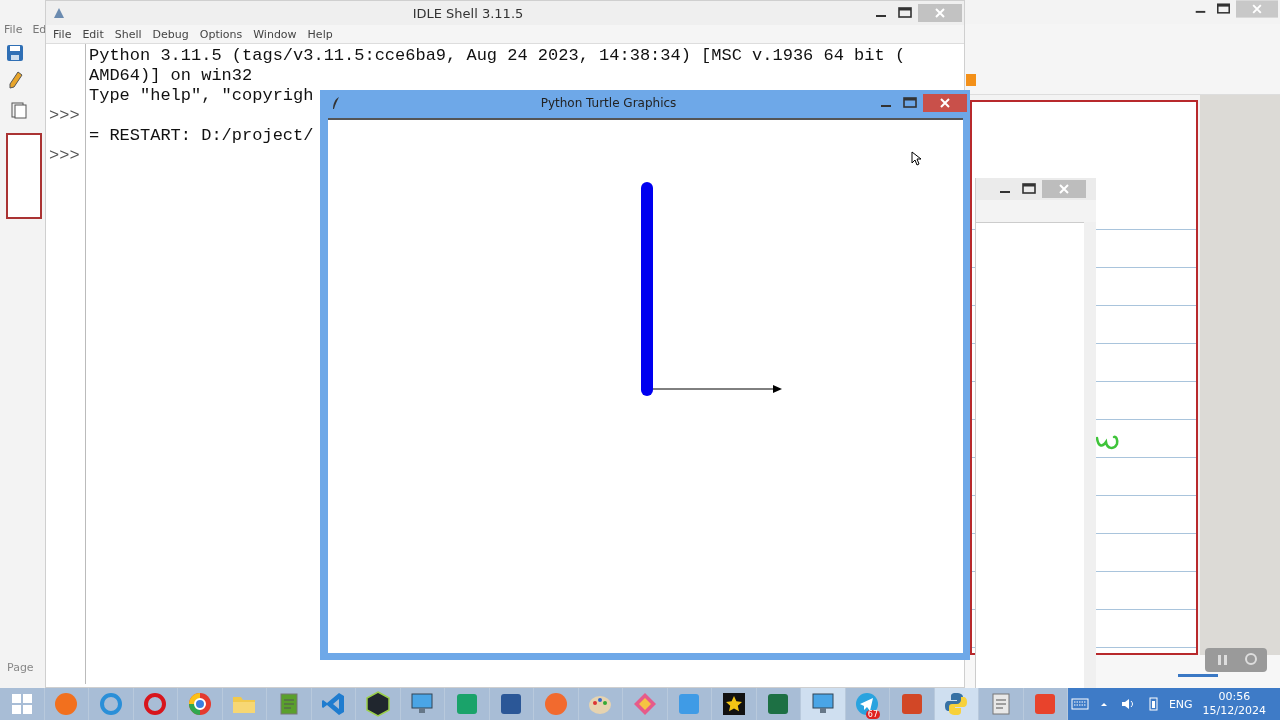  Describe the element at coordinates (717, 389) in the screenshot. I see `turtle-arrow-icon` at that location.